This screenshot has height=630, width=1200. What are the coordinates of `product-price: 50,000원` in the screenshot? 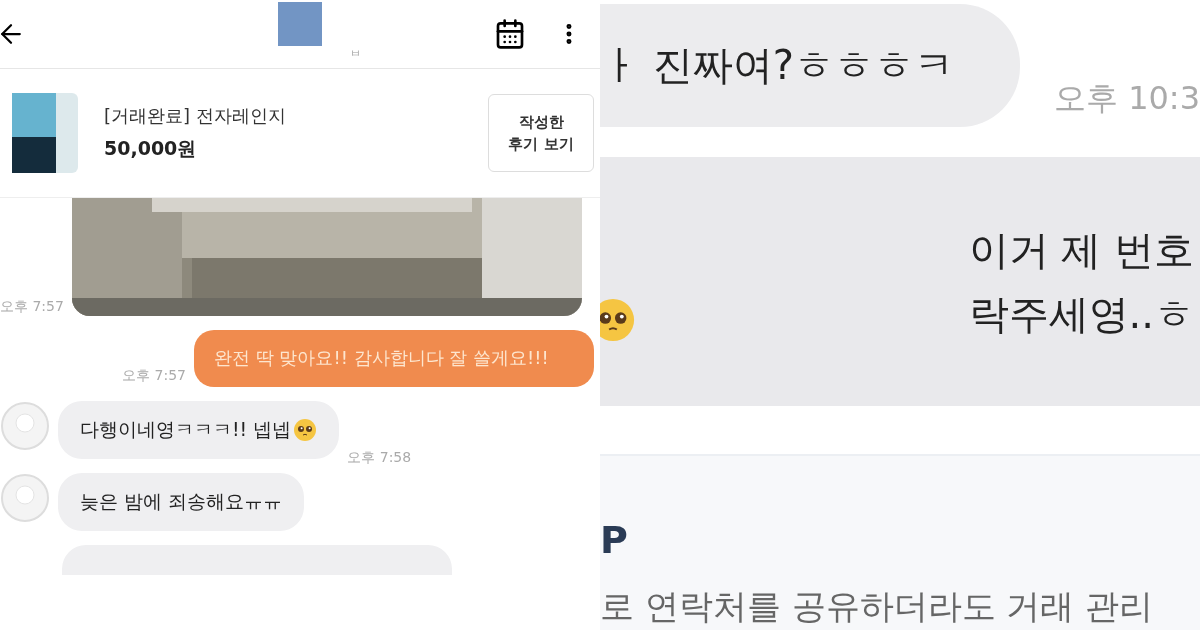 It's located at (151, 148).